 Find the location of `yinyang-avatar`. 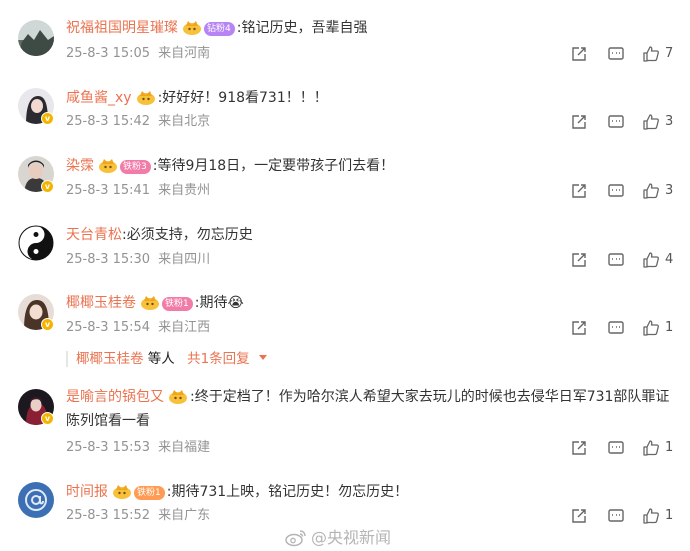

yinyang-avatar is located at coordinates (36, 243).